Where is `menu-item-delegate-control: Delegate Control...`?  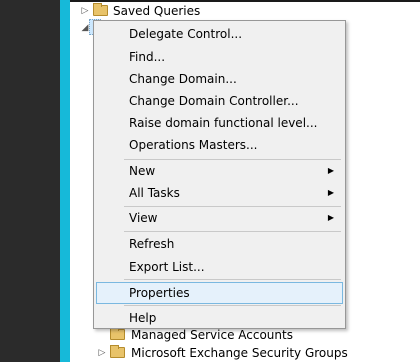
menu-item-delegate-control: Delegate Control... is located at coordinates (219, 34).